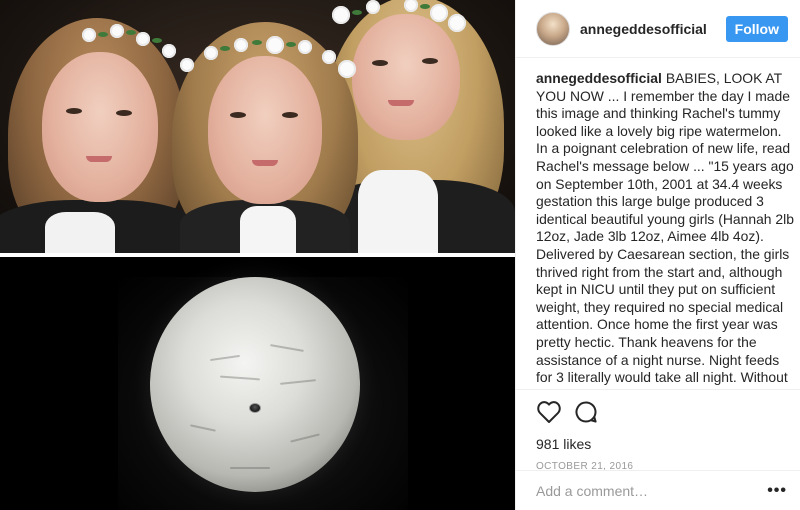 The width and height of the screenshot is (800, 510). I want to click on avatar, so click(553, 28).